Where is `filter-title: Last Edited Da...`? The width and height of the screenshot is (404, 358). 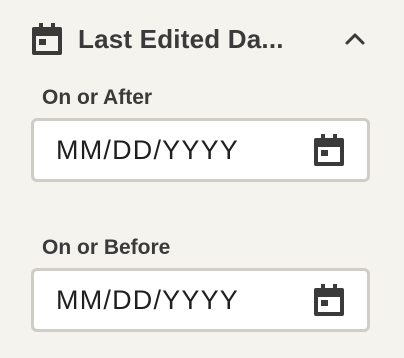 filter-title: Last Edited Da... is located at coordinates (181, 38).